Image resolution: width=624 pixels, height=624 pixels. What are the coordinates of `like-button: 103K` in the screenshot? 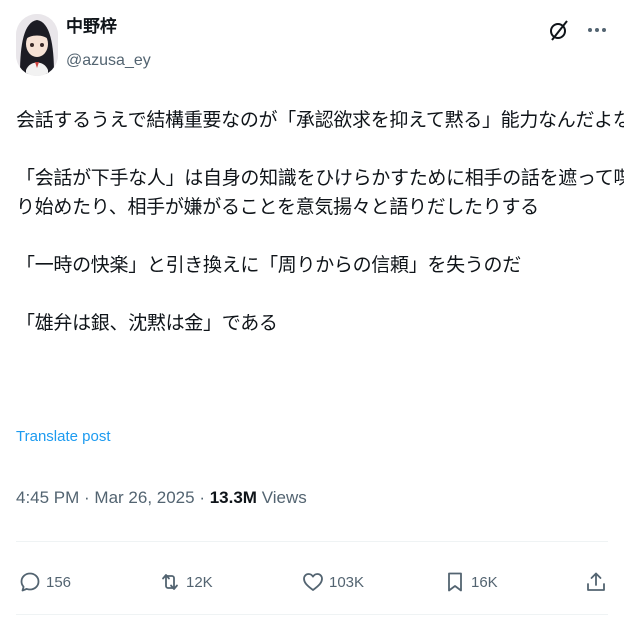 It's located at (332, 582).